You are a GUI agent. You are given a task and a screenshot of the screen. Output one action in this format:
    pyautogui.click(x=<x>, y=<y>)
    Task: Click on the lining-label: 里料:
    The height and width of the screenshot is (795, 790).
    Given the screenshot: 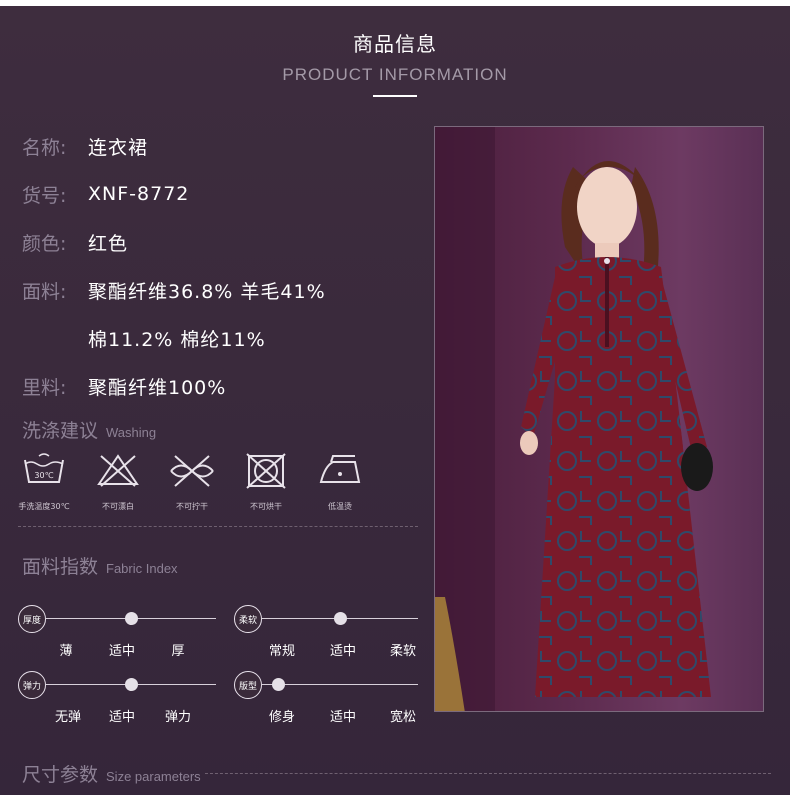 What is the action you would take?
    pyautogui.click(x=44, y=387)
    